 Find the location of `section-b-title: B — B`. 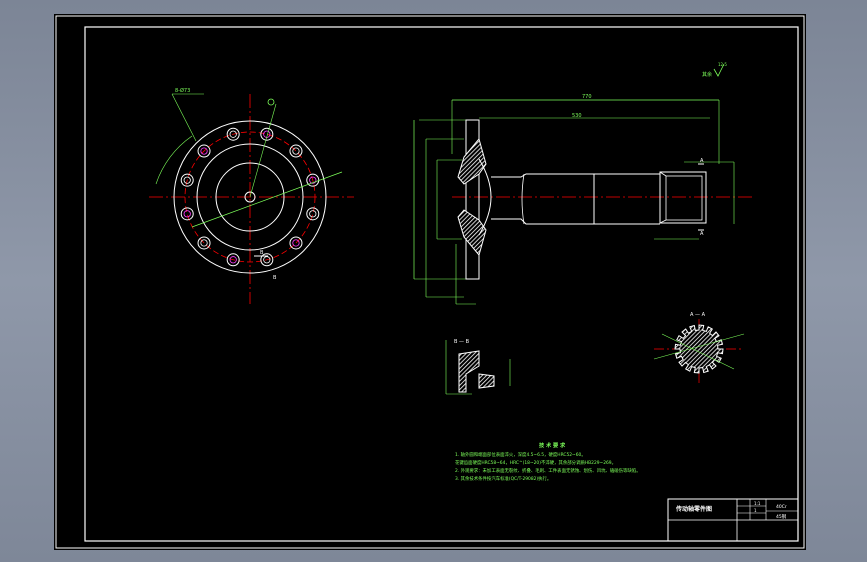

section-b-title: B — B is located at coordinates (462, 342).